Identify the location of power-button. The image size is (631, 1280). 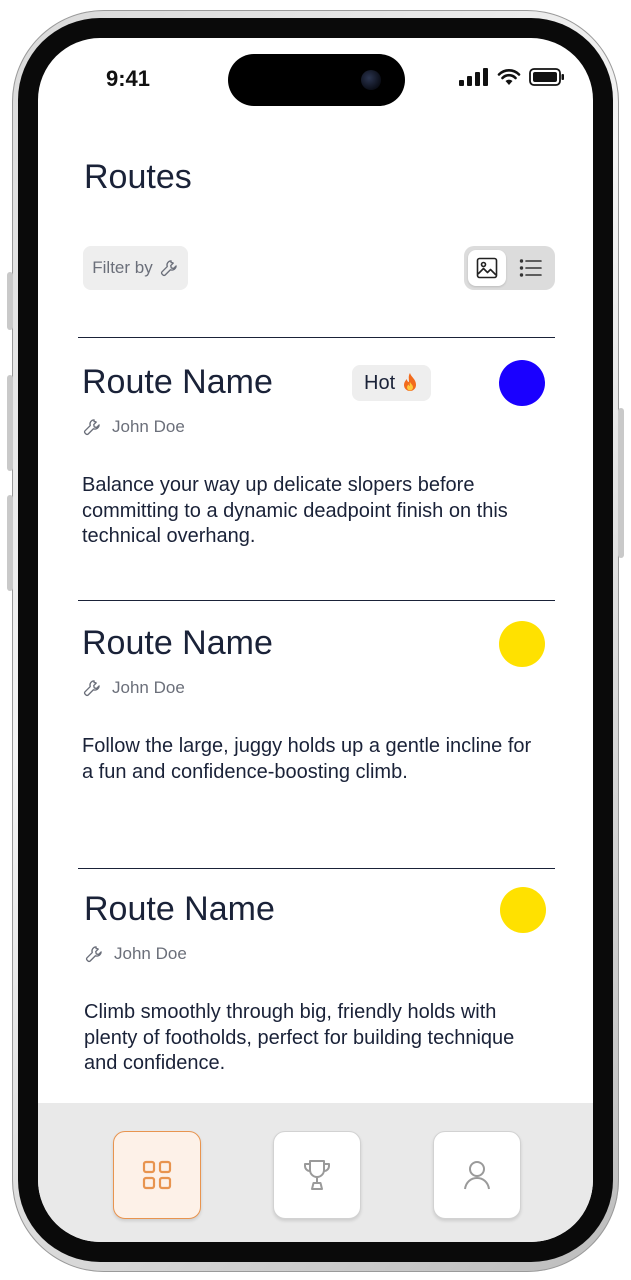
(621, 483).